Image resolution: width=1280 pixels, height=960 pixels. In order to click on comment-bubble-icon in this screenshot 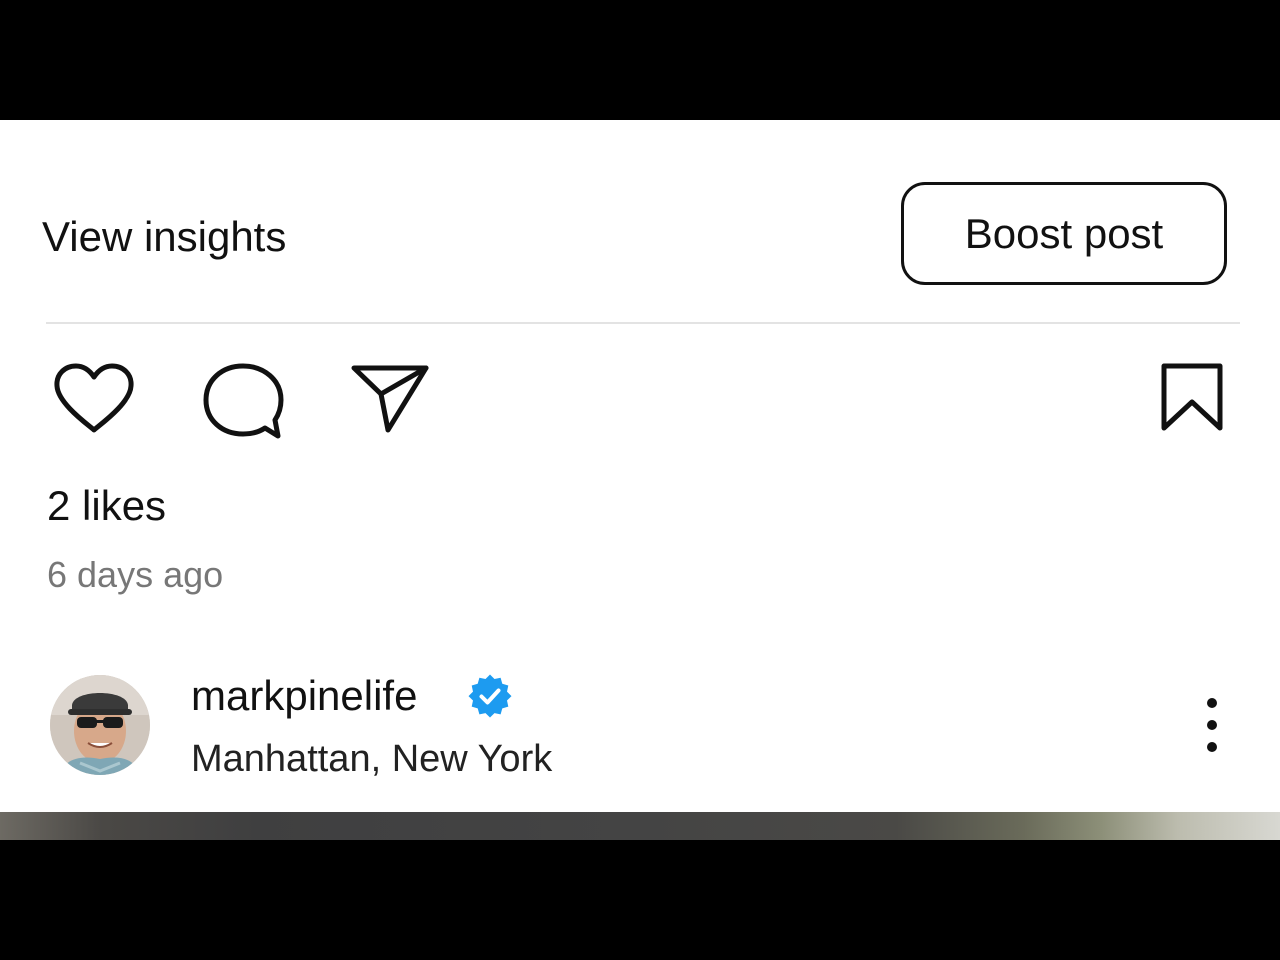, I will do `click(243, 401)`.